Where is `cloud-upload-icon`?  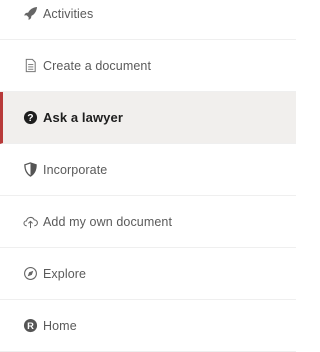
cloud-upload-icon is located at coordinates (30, 221).